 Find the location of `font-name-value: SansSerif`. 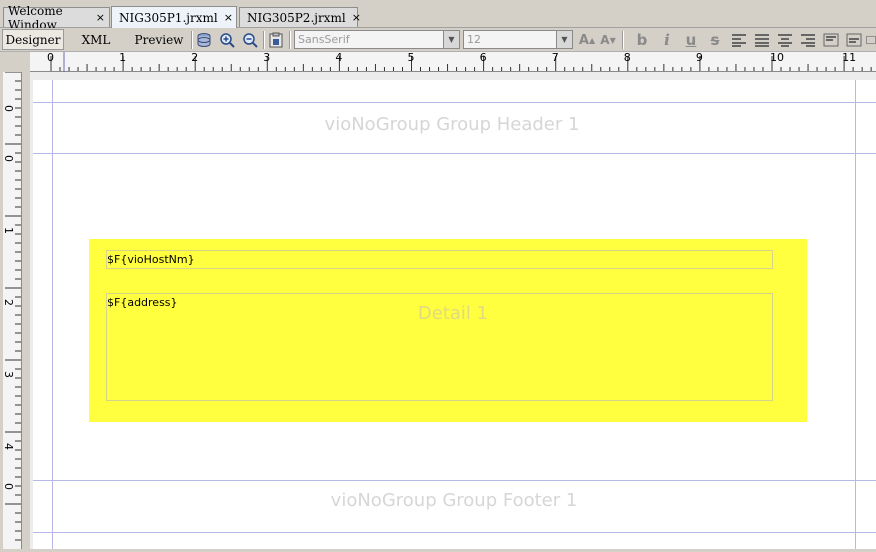

font-name-value: SansSerif is located at coordinates (324, 39).